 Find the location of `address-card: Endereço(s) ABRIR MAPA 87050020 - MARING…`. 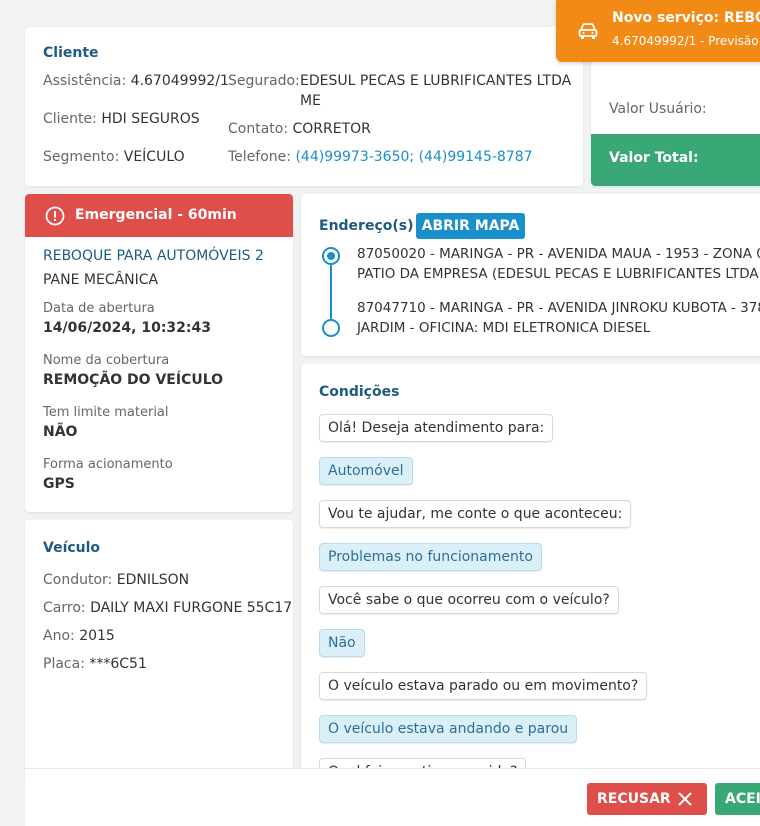

address-card: Endereço(s) ABRIR MAPA 87050020 - MARING… is located at coordinates (530, 275).